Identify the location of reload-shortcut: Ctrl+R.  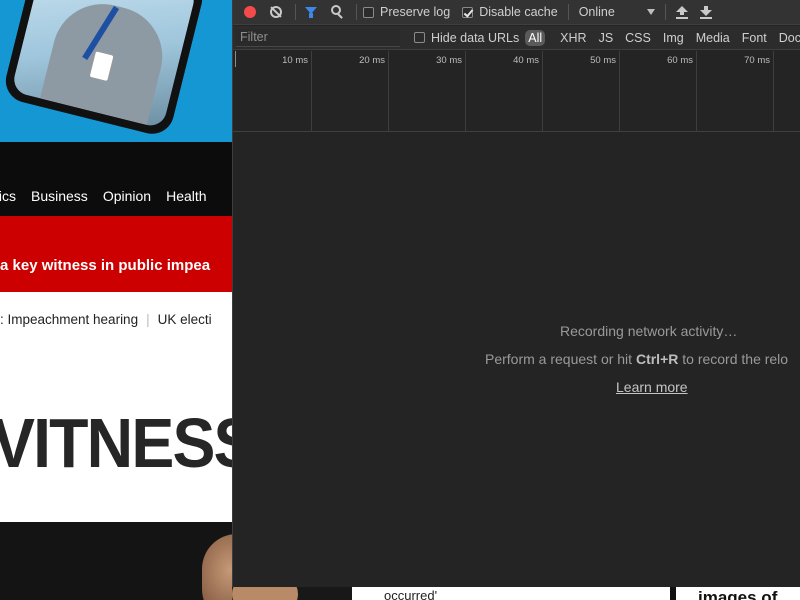
(657, 359).